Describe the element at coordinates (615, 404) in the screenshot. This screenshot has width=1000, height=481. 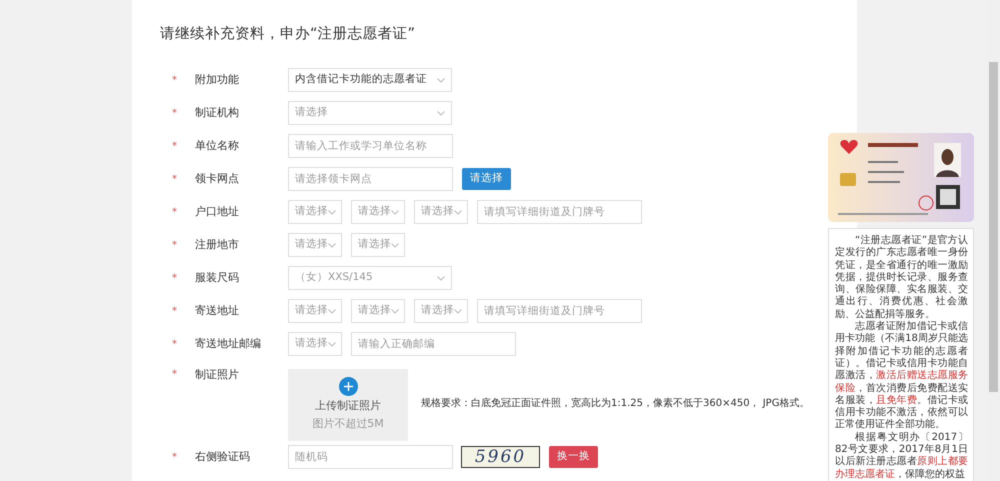
I see `photo-requirements: 规格要求：白底免冠正面证件照，宽高比为1:1.25，像素不低于360×450， JPG格式。` at that location.